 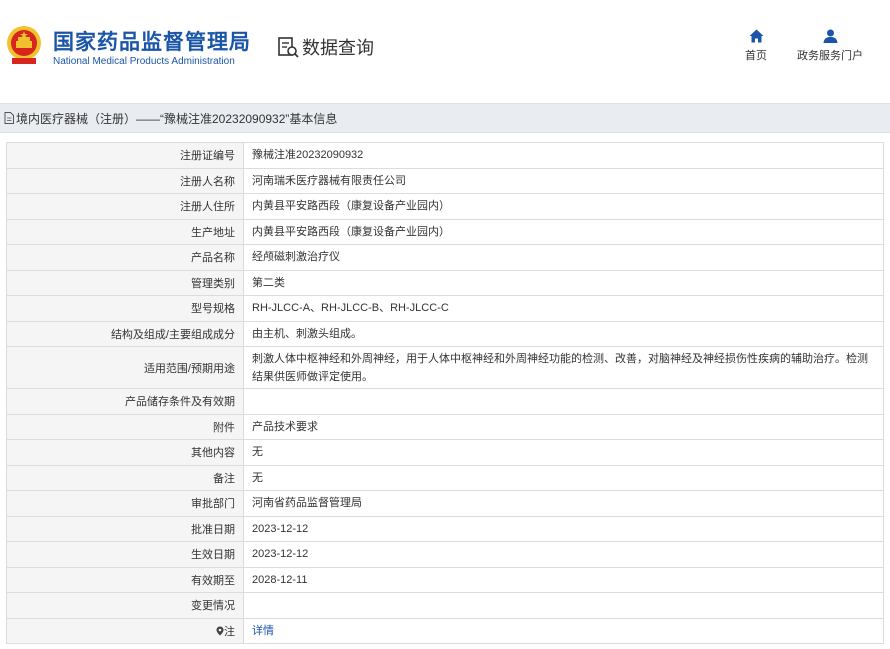 I want to click on nav-home: 首页, so click(x=756, y=46).